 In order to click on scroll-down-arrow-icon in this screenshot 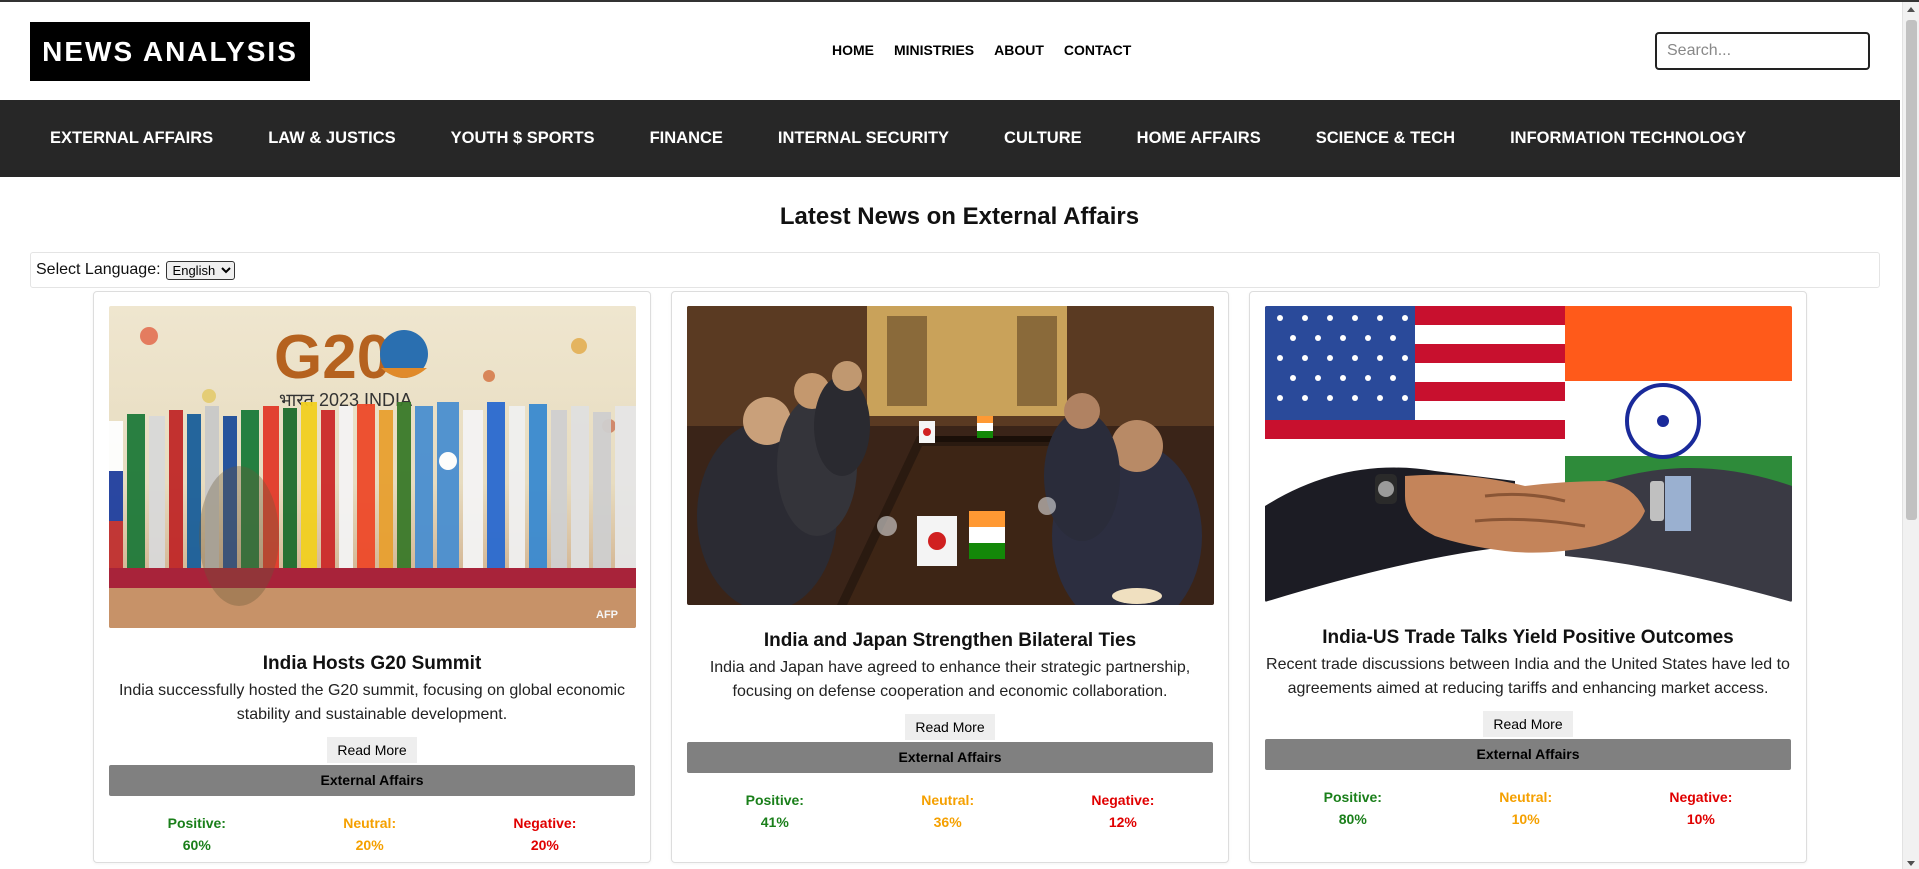, I will do `click(1911, 863)`.